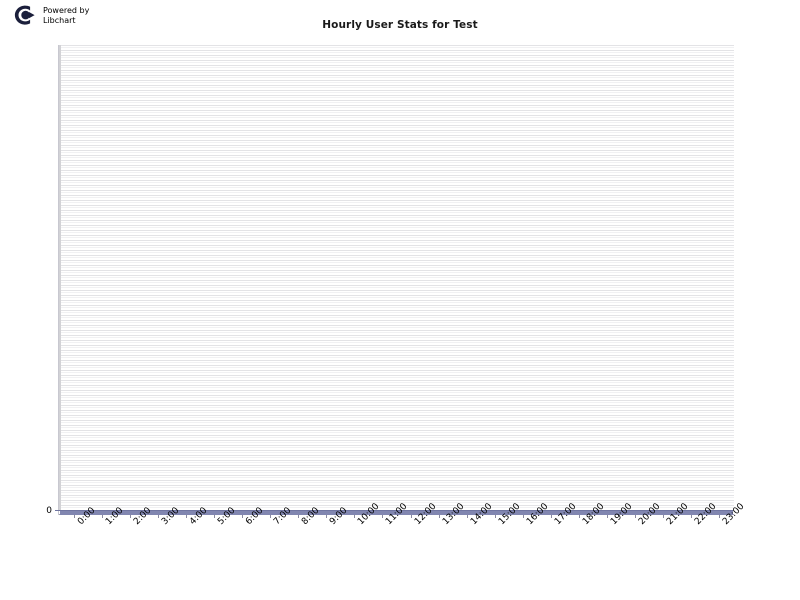 The width and height of the screenshot is (800, 600). I want to click on plot-left-border, so click(60, 278).